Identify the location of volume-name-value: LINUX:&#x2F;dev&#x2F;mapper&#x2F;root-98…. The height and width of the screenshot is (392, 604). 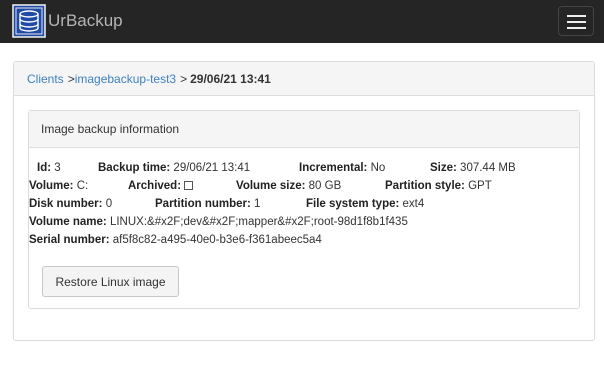
(258, 222).